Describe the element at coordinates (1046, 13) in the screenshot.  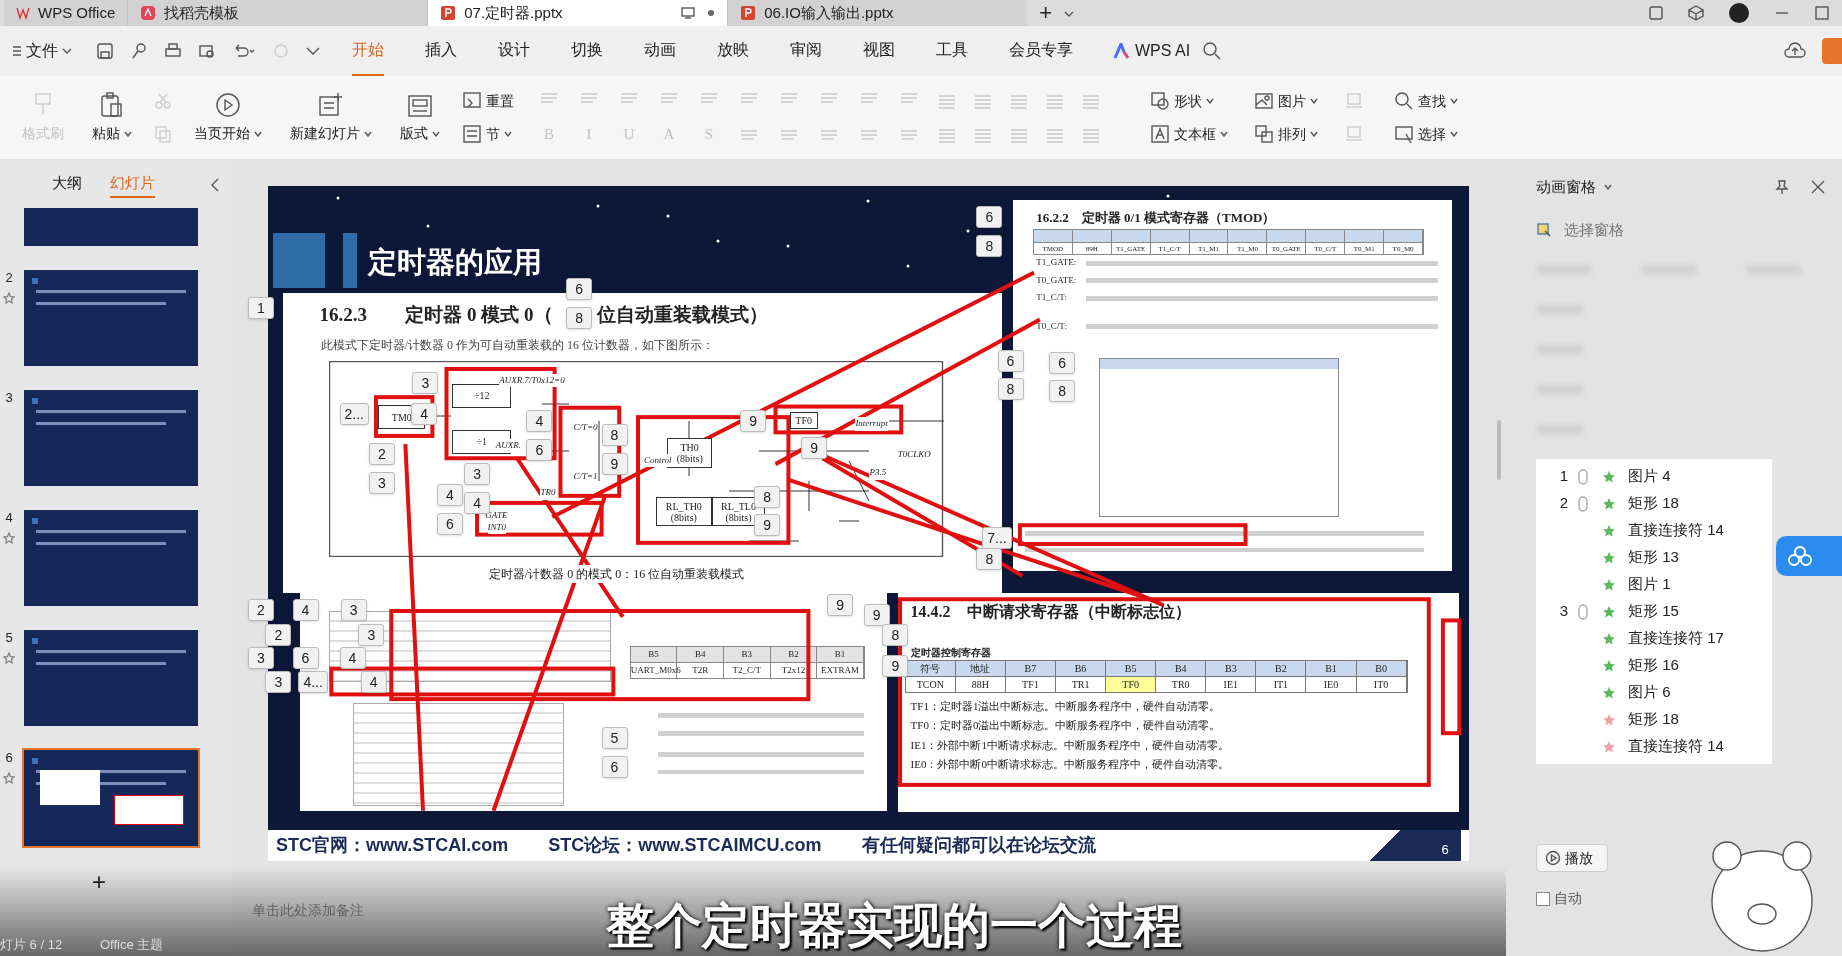
I see `new-tab-button: +` at that location.